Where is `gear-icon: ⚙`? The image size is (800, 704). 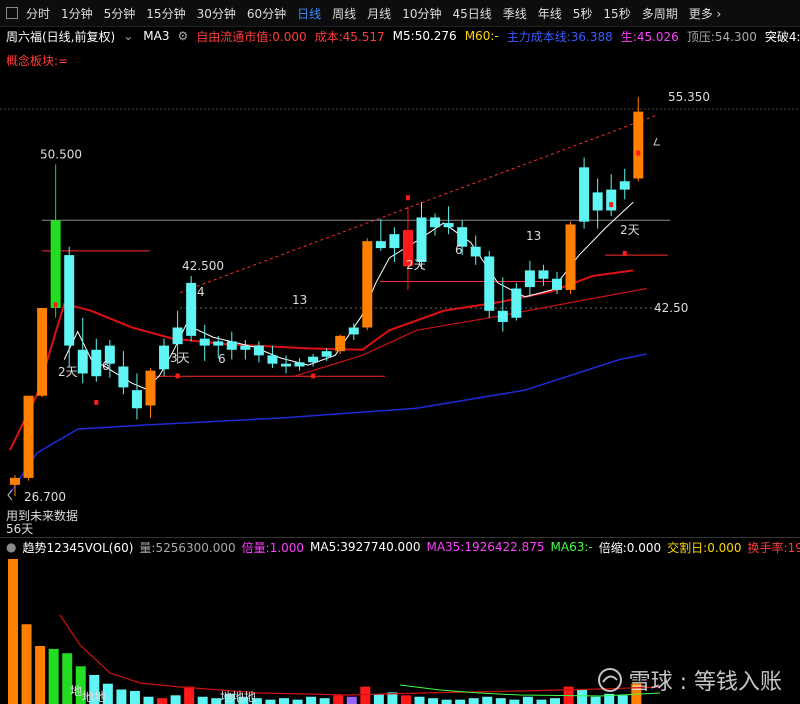 gear-icon: ⚙ is located at coordinates (182, 36).